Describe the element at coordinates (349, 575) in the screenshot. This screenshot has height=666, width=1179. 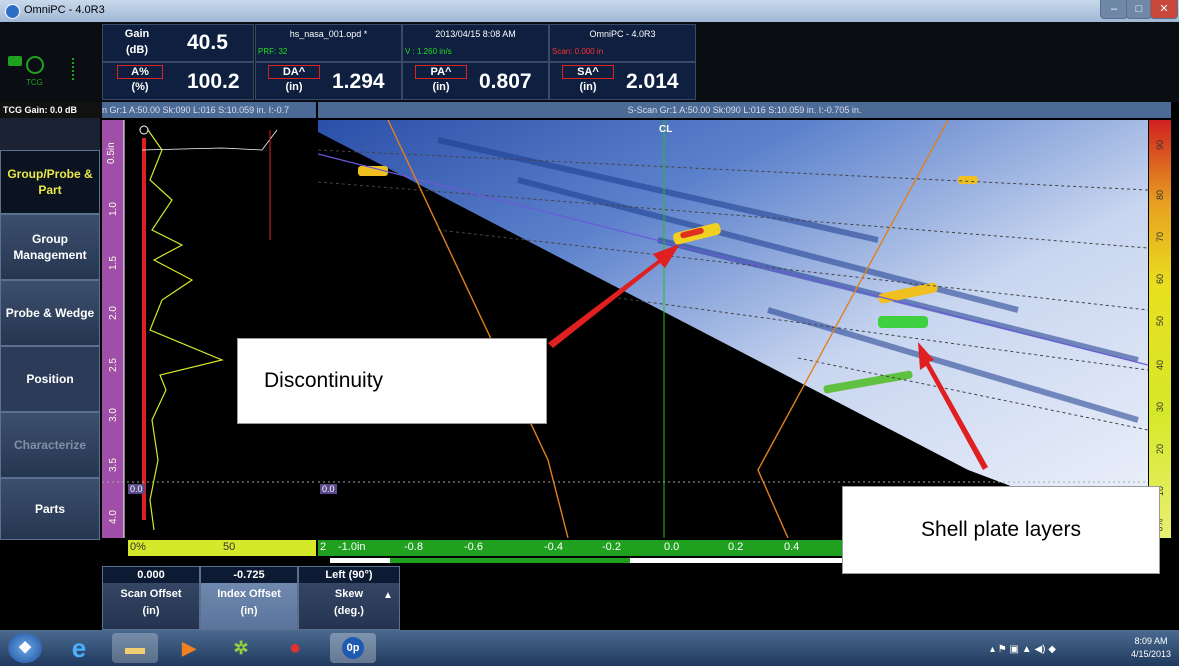
I see `skew-value: Left (90°)` at that location.